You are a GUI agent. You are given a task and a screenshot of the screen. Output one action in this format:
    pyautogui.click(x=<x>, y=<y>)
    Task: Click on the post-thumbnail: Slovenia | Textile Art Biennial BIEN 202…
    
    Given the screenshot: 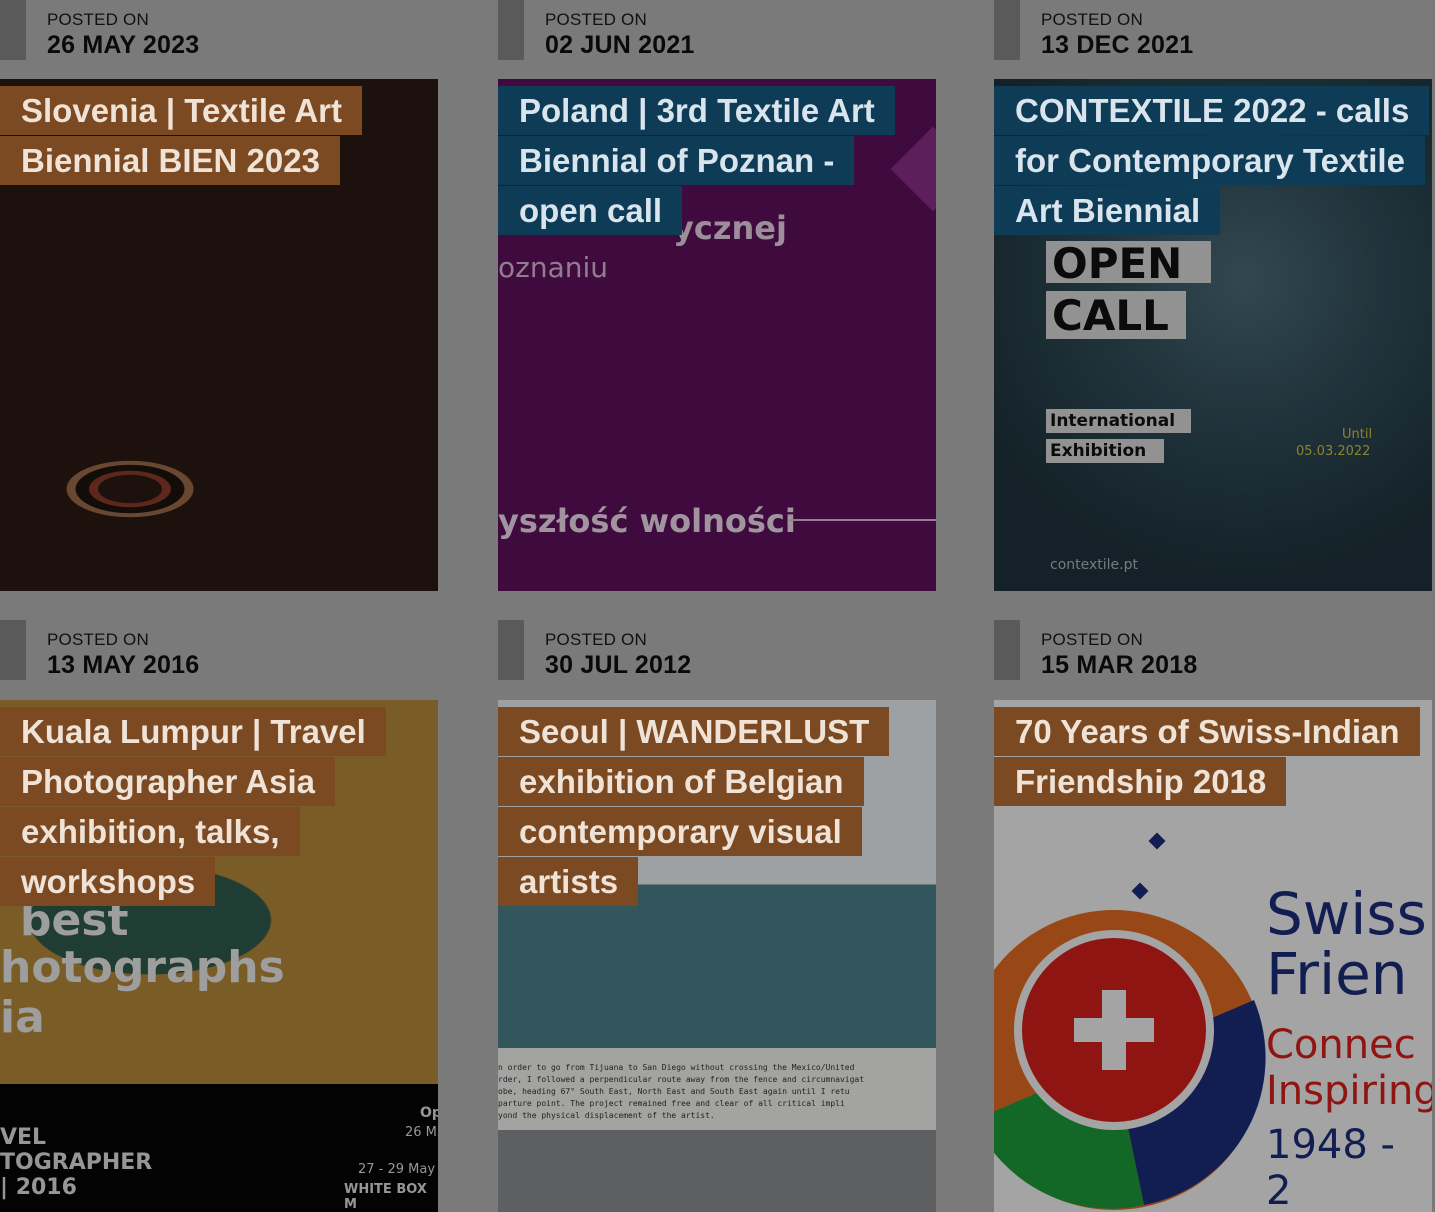 What is the action you would take?
    pyautogui.click(x=219, y=335)
    